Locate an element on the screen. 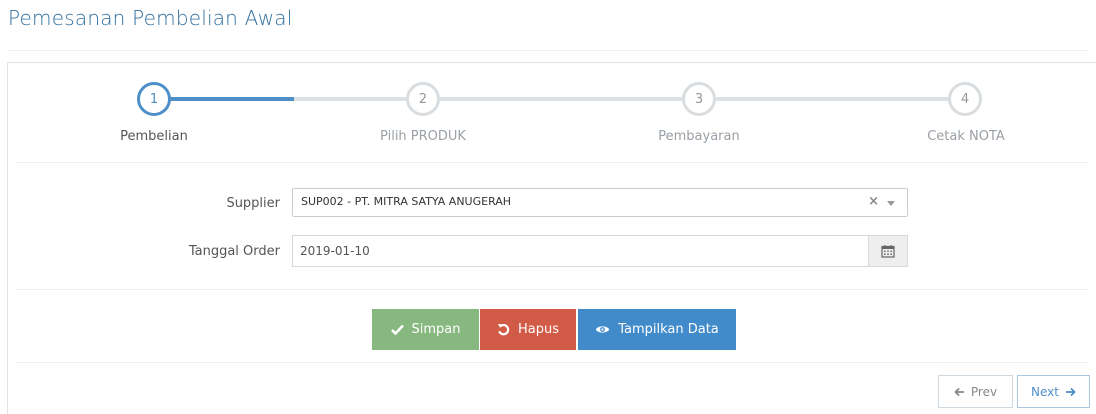  show-data-button: Tampilkan Data is located at coordinates (657, 329).